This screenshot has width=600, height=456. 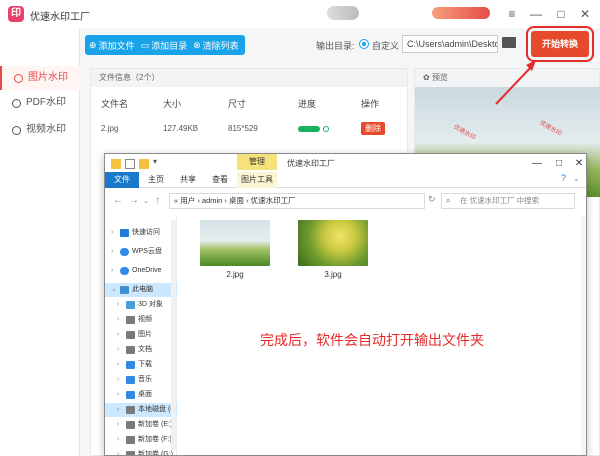 I want to click on nav-item-3d-objects: › 3D 对象, so click(x=140, y=305).